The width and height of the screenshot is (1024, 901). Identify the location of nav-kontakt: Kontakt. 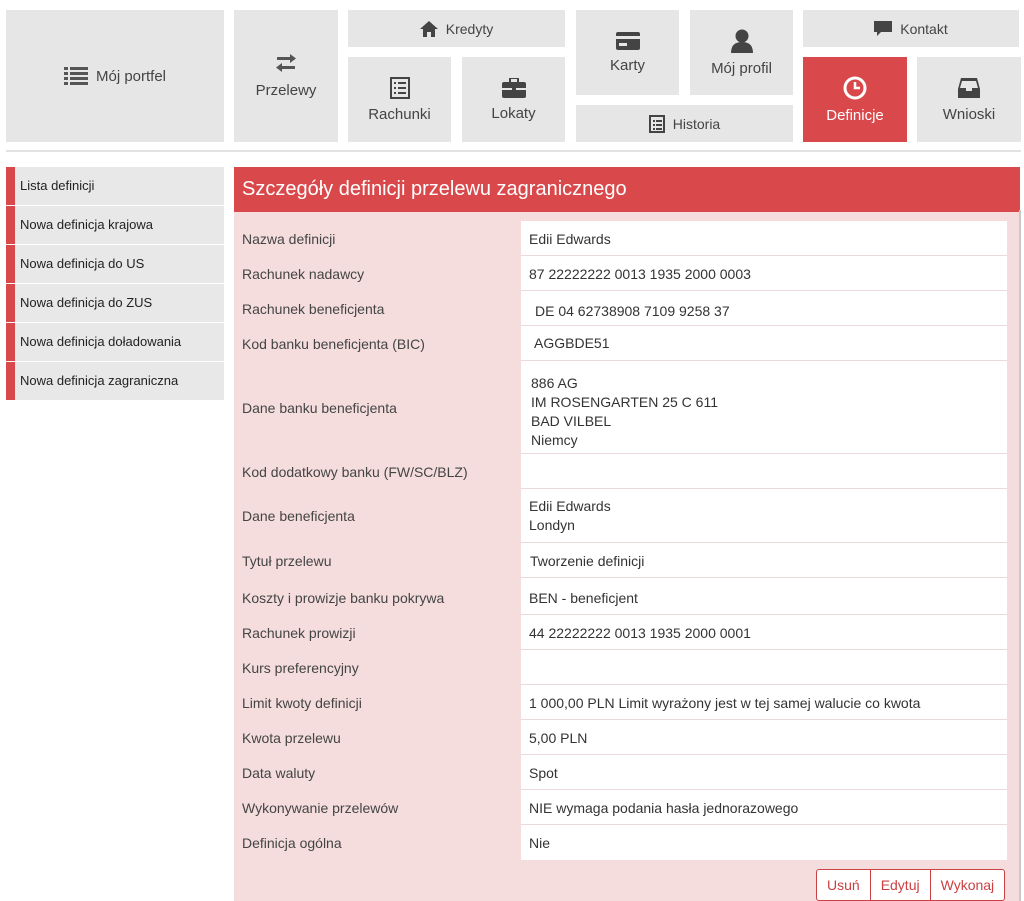
(911, 28).